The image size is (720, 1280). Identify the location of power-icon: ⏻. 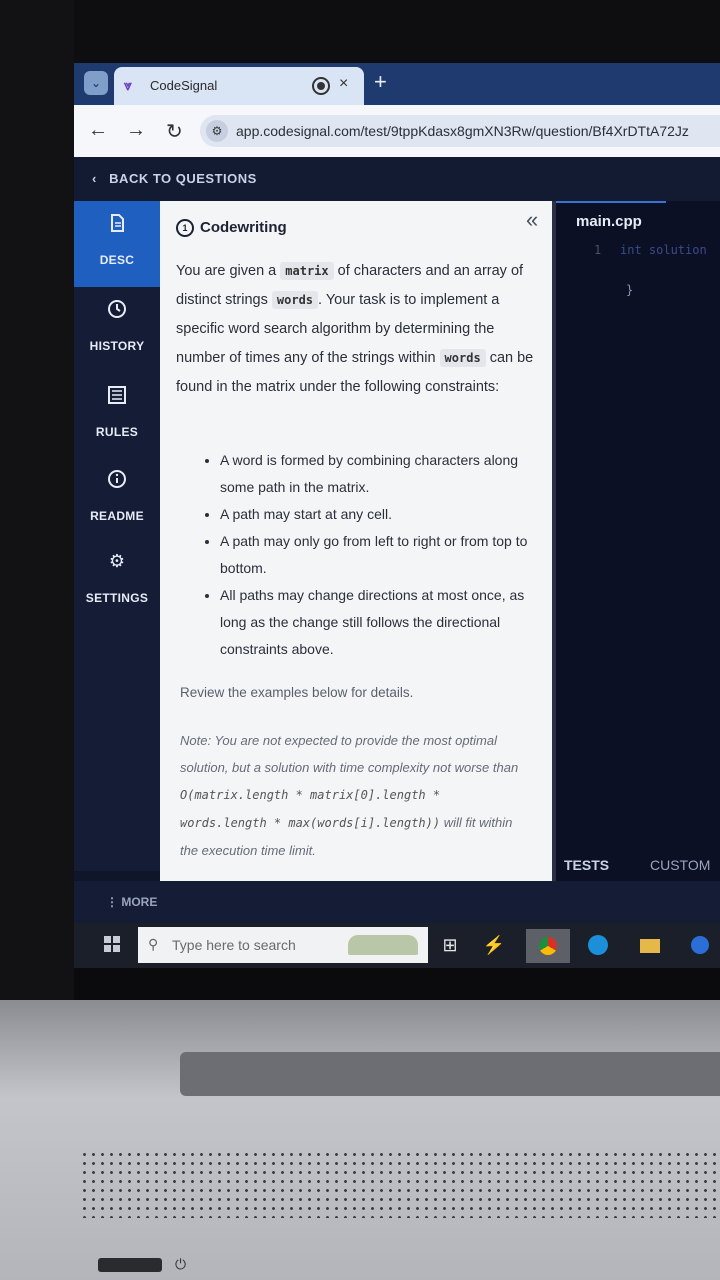
(180, 1264).